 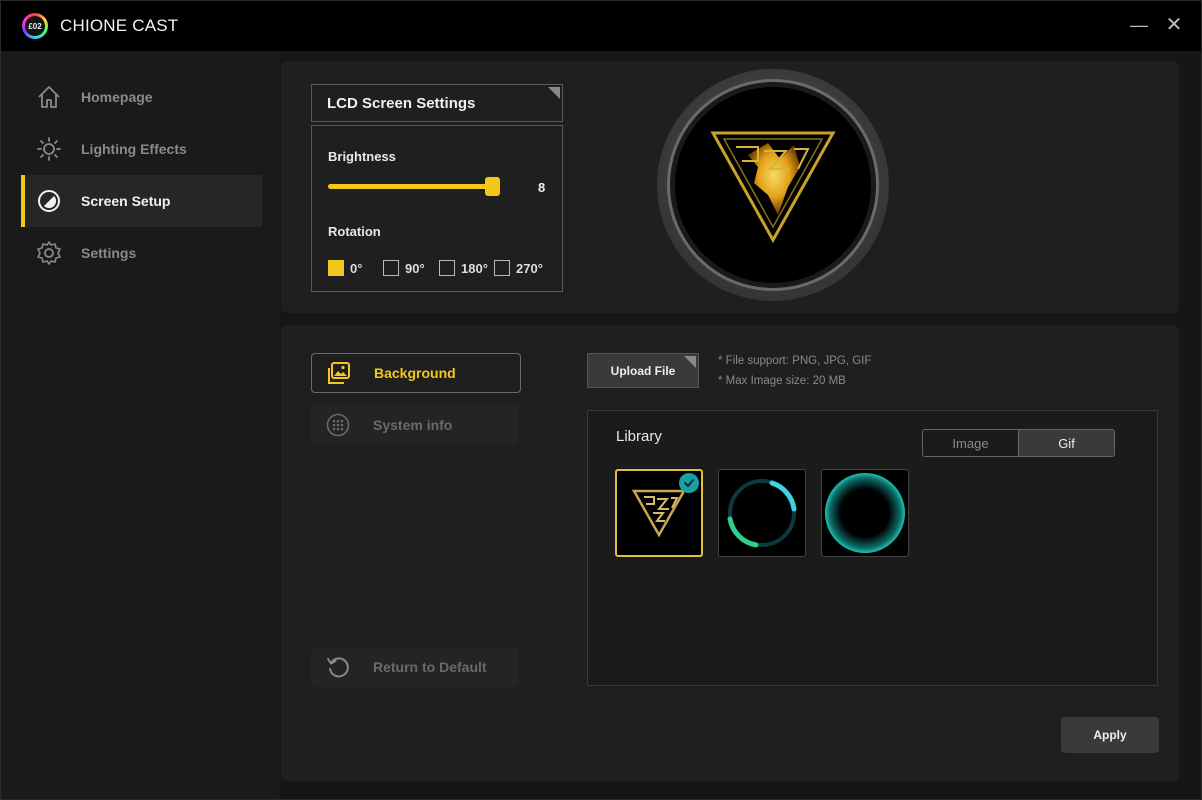 I want to click on sidebar-item-homepage: Homepage, so click(x=141, y=97).